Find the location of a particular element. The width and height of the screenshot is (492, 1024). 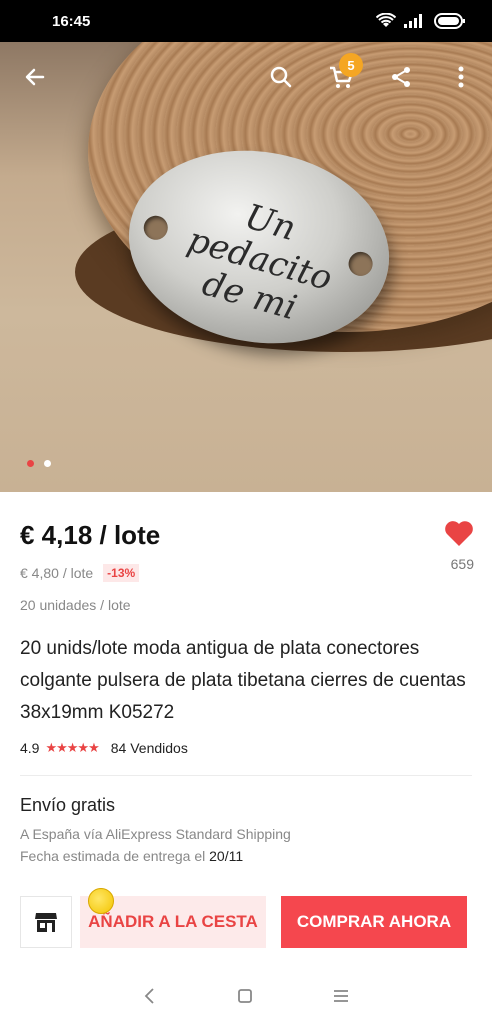

coin-icon is located at coordinates (101, 901).